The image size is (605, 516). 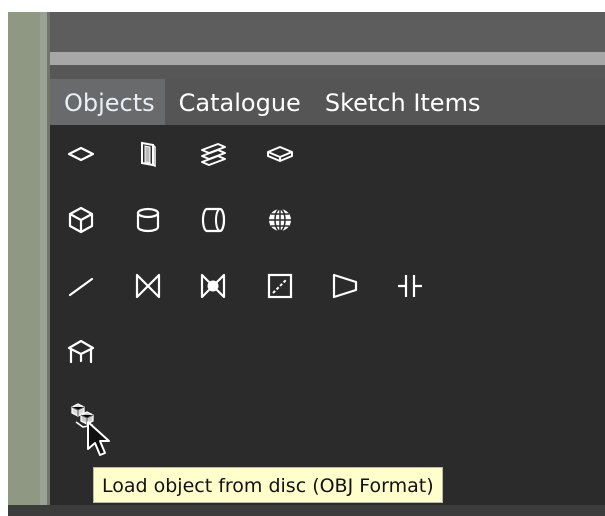 What do you see at coordinates (81, 286) in the screenshot?
I see `line-icon` at bounding box center [81, 286].